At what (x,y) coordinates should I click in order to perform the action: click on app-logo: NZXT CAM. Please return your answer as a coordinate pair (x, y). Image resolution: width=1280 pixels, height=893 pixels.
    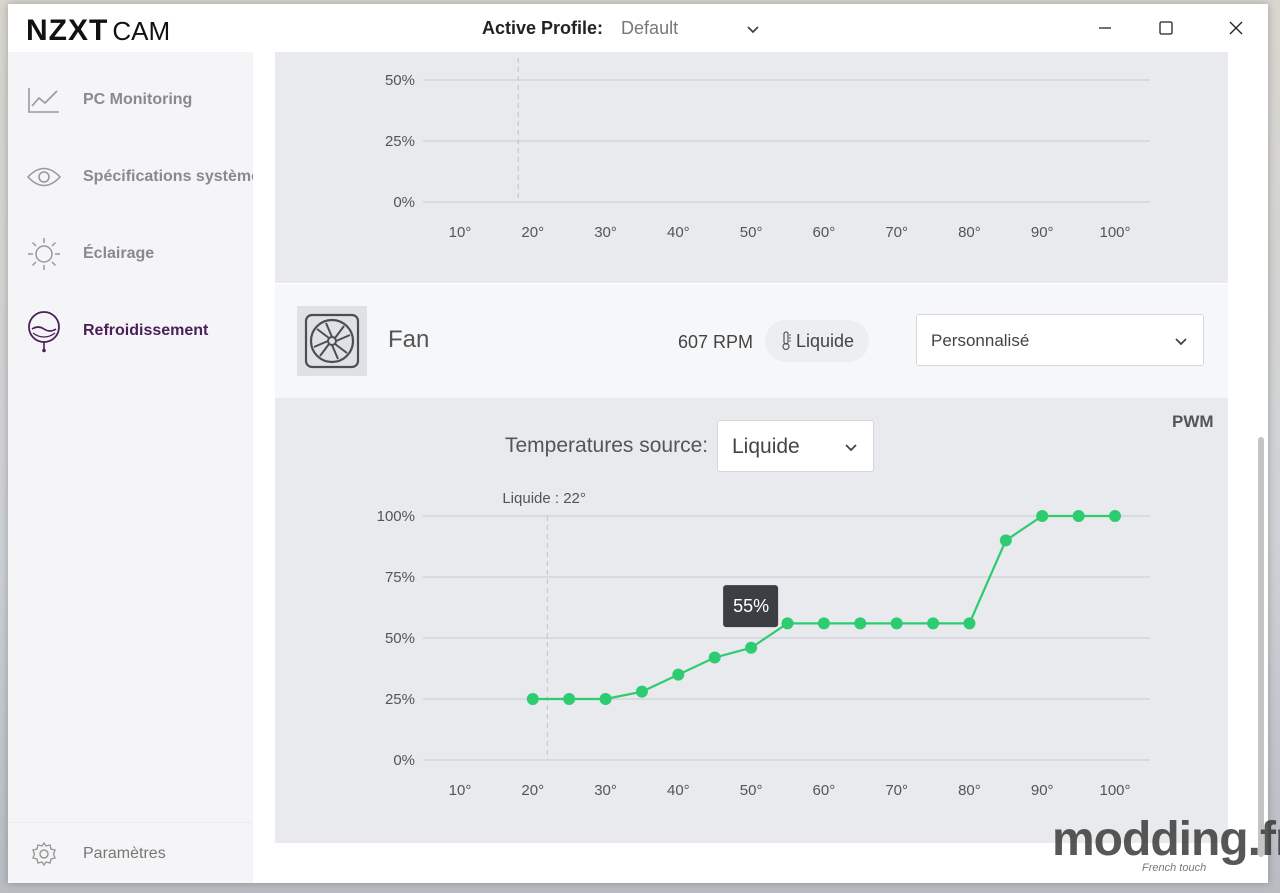
    Looking at the image, I should click on (98, 30).